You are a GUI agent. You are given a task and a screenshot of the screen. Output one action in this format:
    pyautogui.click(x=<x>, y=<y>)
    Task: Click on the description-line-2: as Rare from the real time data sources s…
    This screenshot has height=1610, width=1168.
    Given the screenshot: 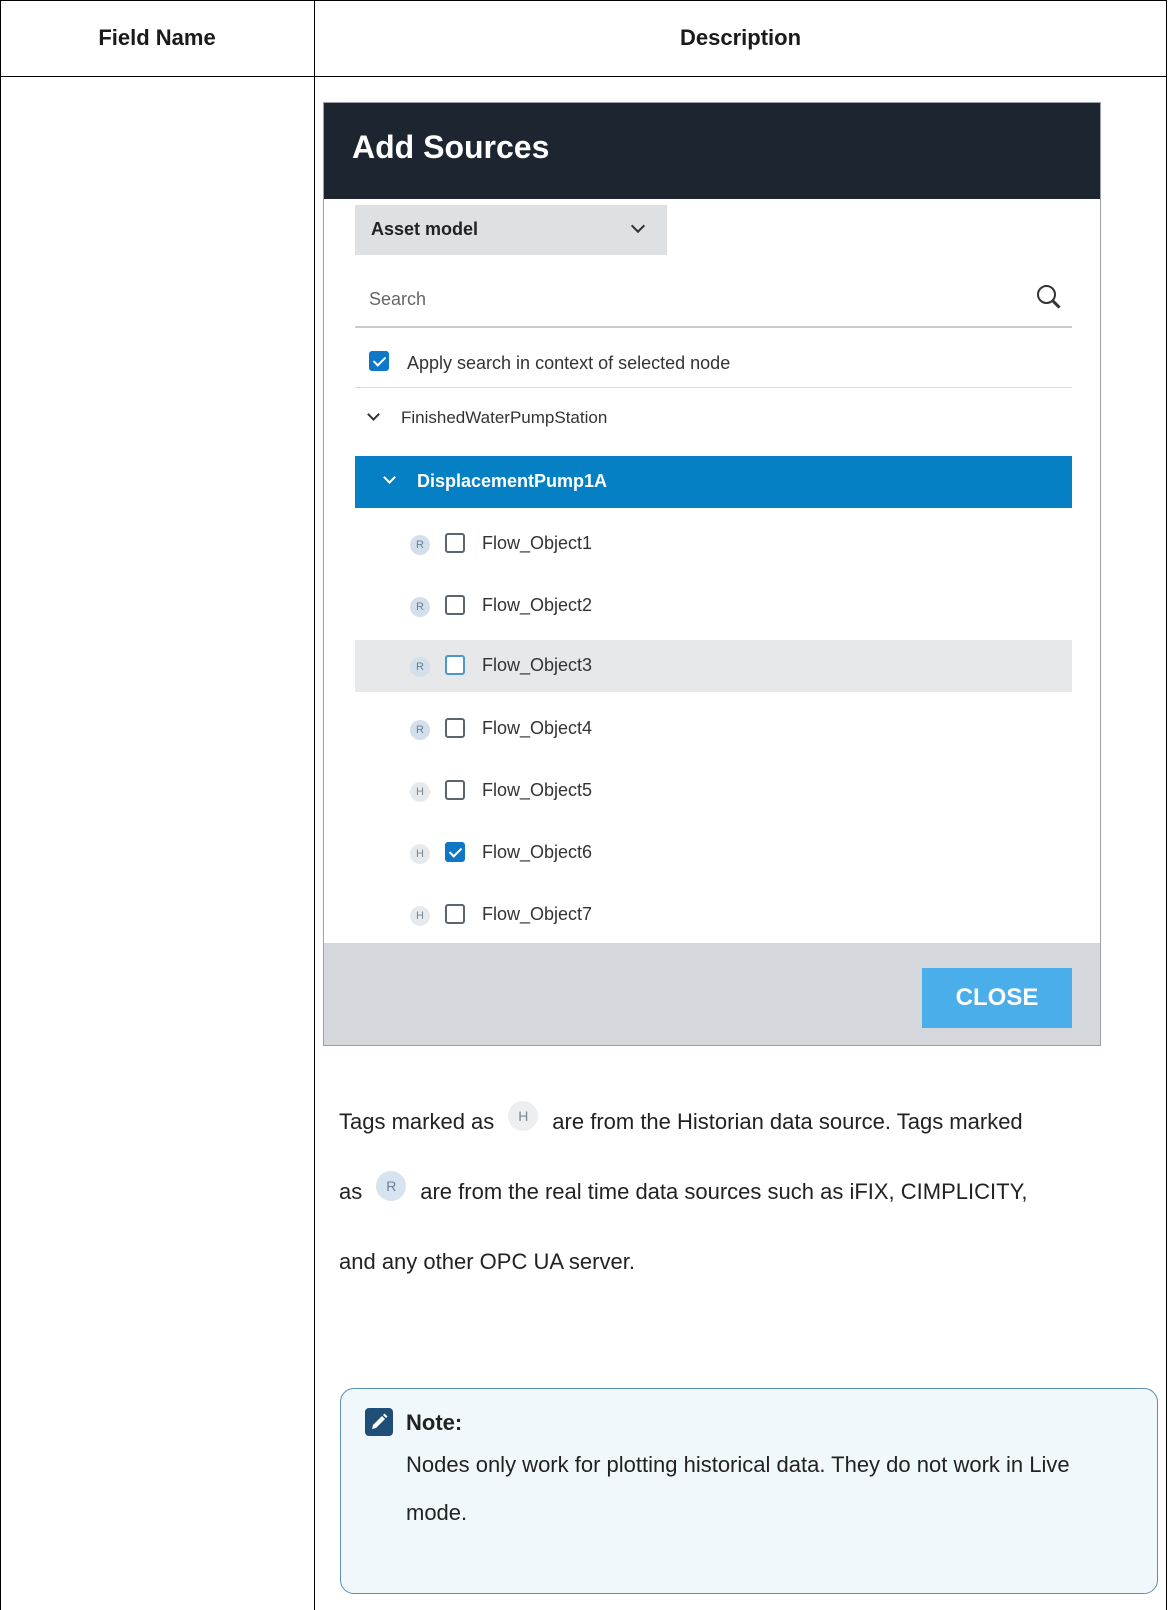 What is the action you would take?
    pyautogui.click(x=739, y=1192)
    